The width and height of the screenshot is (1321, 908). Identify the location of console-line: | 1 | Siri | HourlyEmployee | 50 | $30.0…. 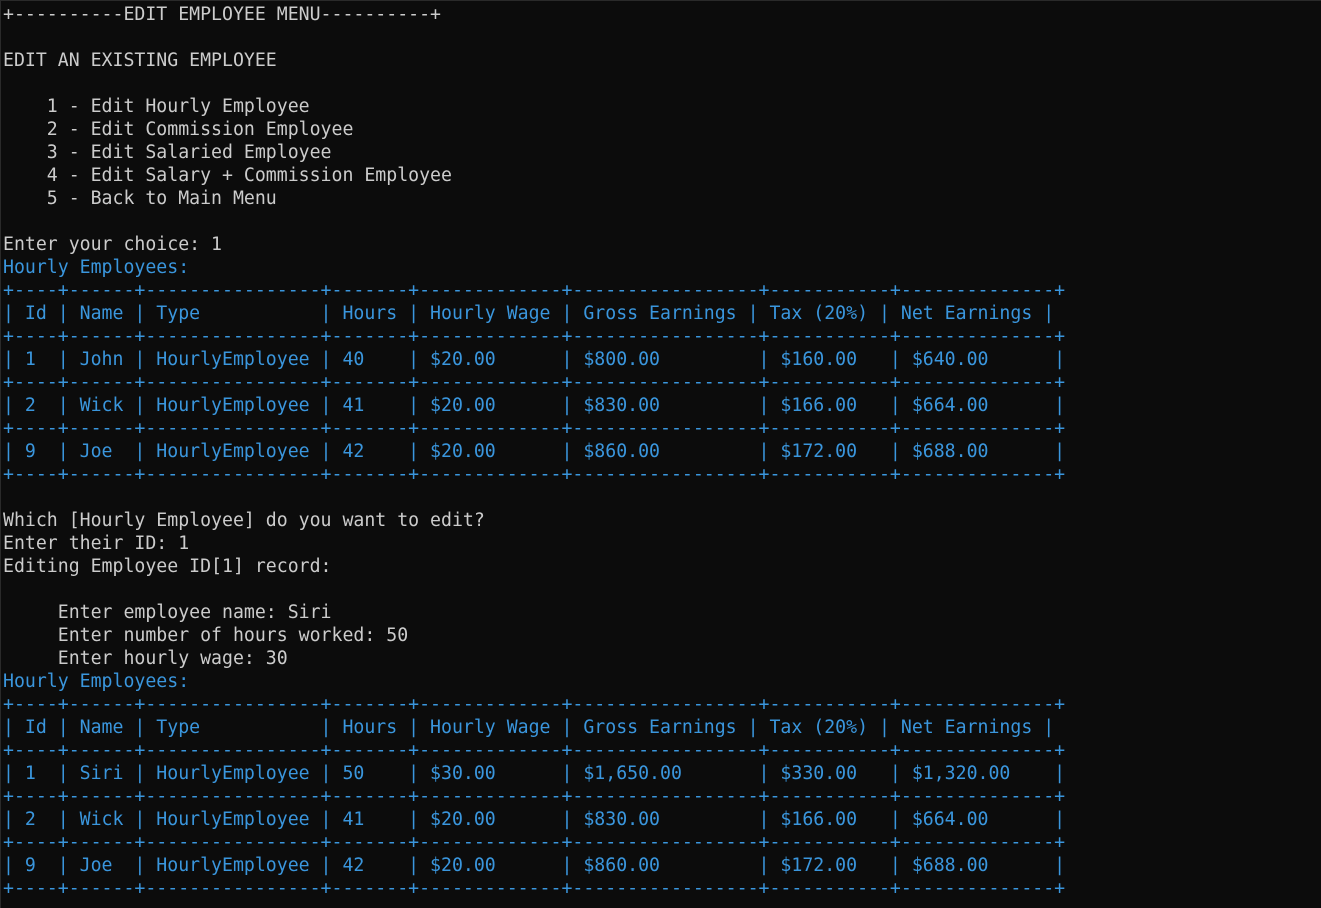
(534, 773).